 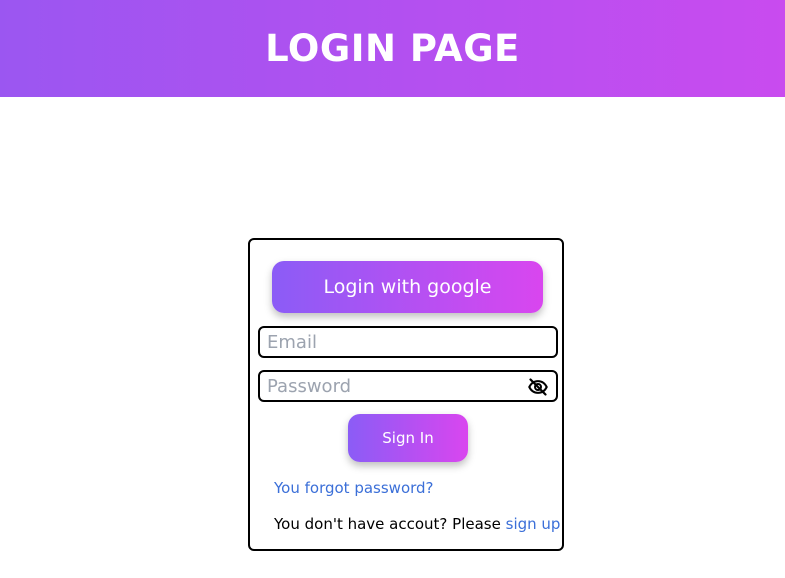 I want to click on email-input, so click(x=391, y=342).